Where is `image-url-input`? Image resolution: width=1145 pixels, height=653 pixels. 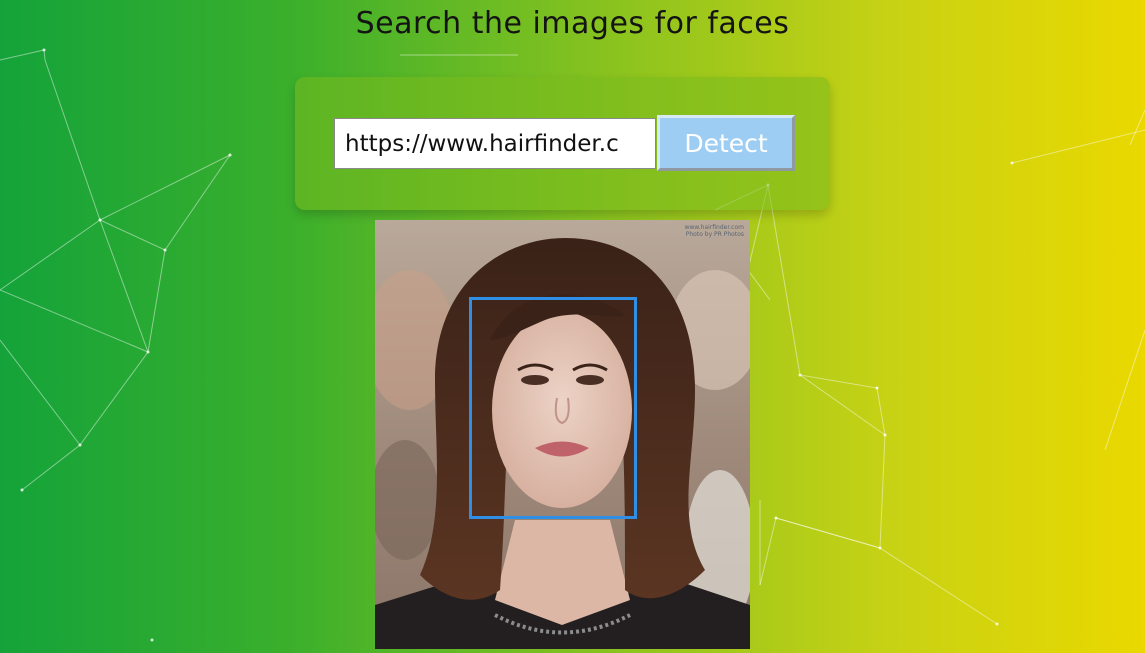 image-url-input is located at coordinates (495, 143).